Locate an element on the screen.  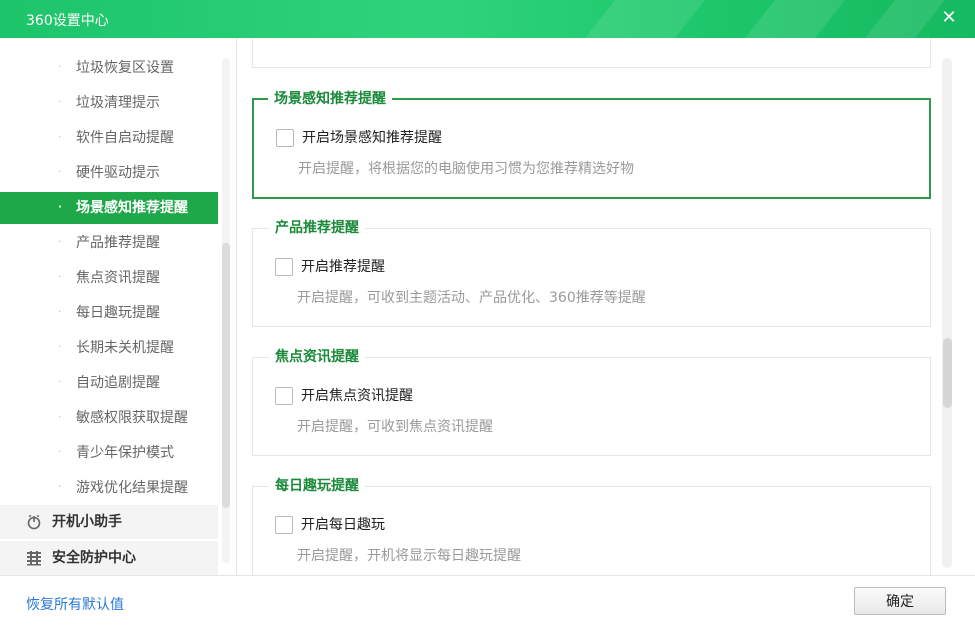
sidebar-item-daily-fun: · 每日趣玩提醒 is located at coordinates (109, 313).